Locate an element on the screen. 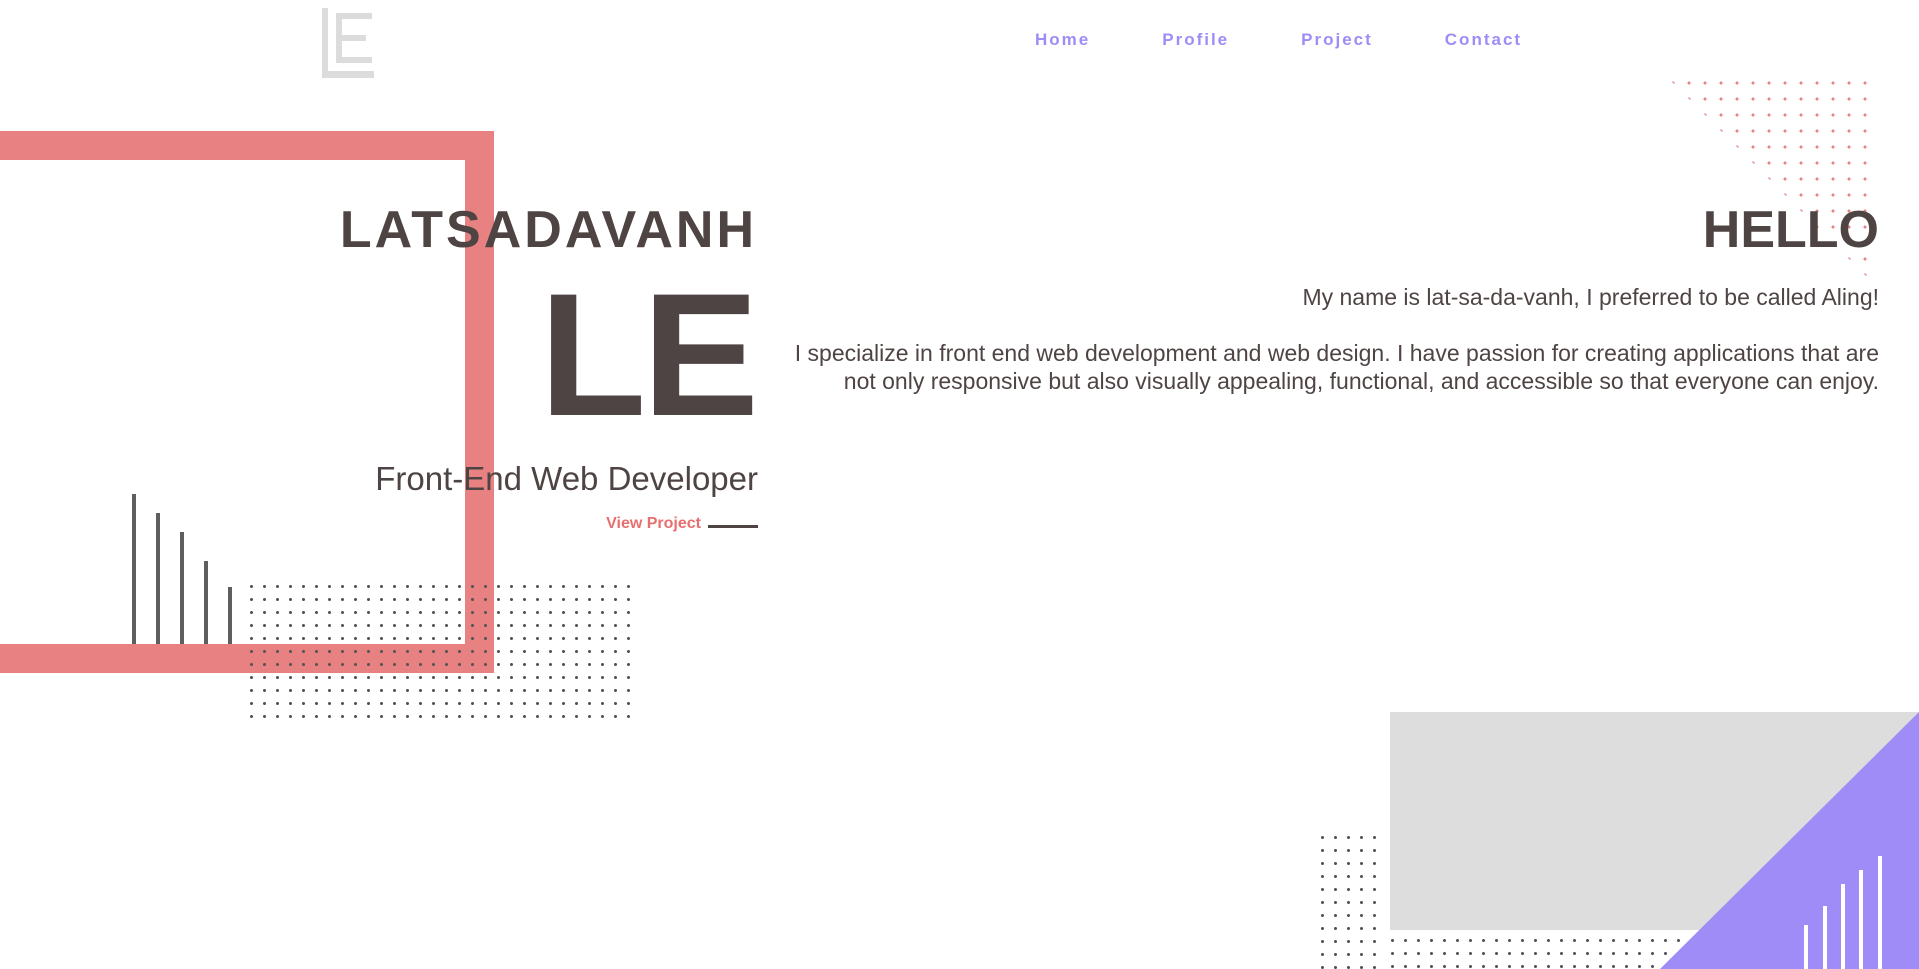 Image resolution: width=1919 pixels, height=969 pixels. main-nav: Home Profile Project Contact is located at coordinates (1314, 40).